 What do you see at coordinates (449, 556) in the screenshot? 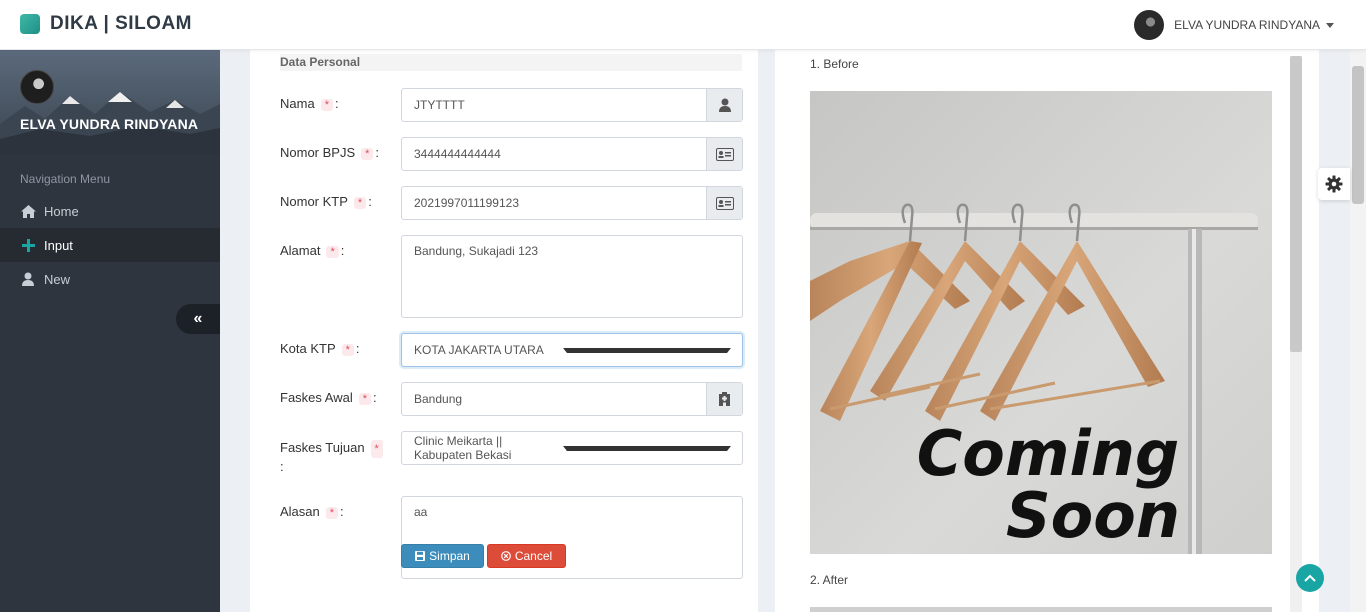
I see `save-button-label: Simpan` at bounding box center [449, 556].